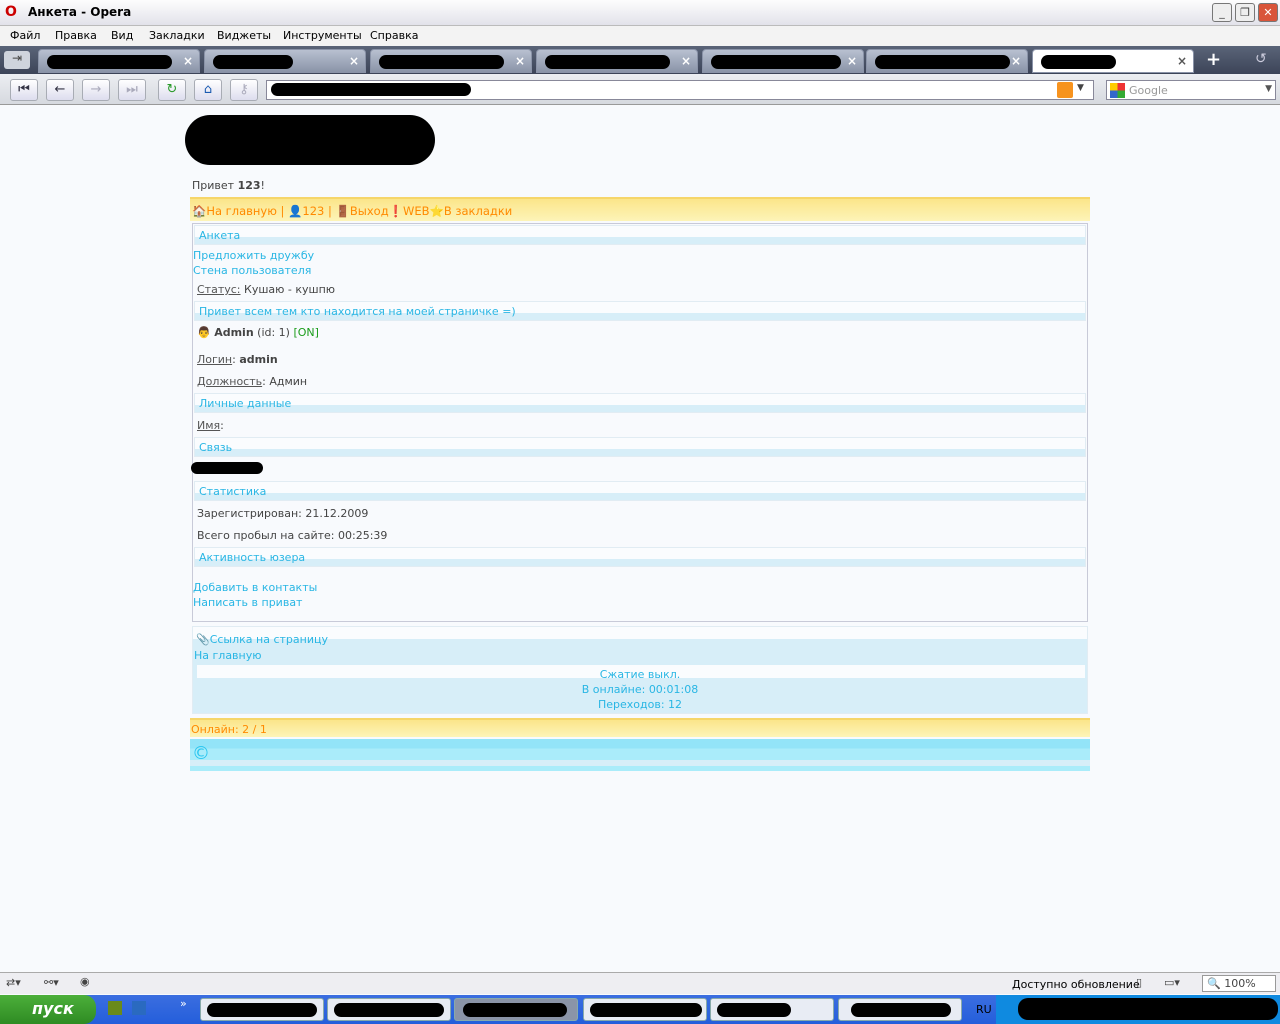  I want to click on compression-status: Сжатие выкл., so click(640, 674).